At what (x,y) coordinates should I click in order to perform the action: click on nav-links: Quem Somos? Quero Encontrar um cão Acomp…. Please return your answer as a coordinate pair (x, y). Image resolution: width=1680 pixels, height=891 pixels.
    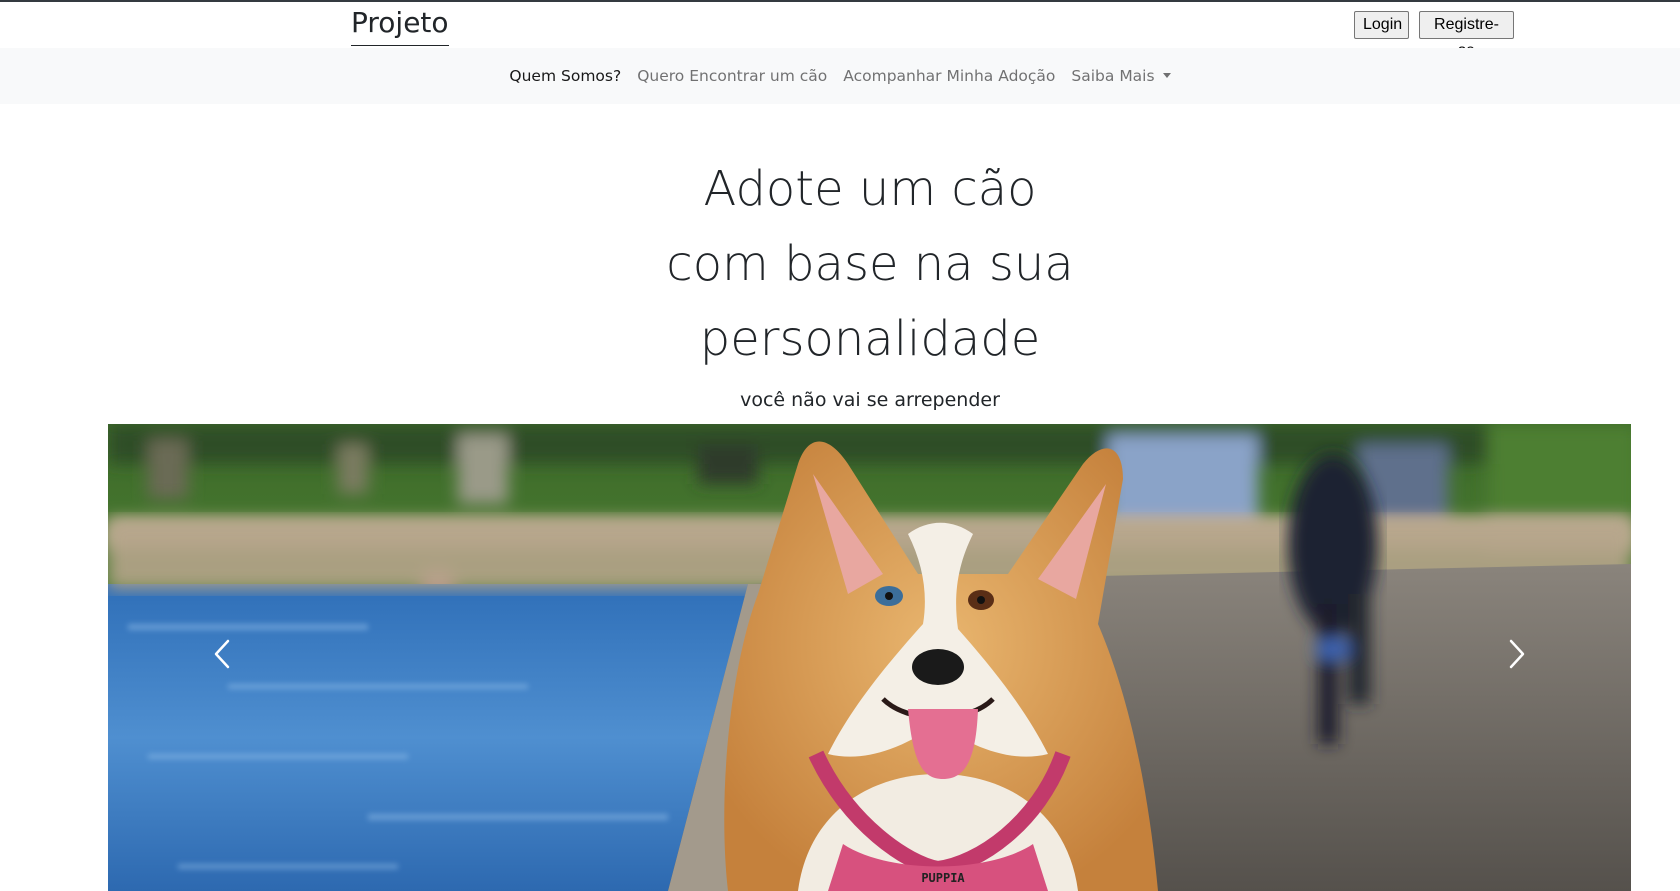
    Looking at the image, I should click on (840, 76).